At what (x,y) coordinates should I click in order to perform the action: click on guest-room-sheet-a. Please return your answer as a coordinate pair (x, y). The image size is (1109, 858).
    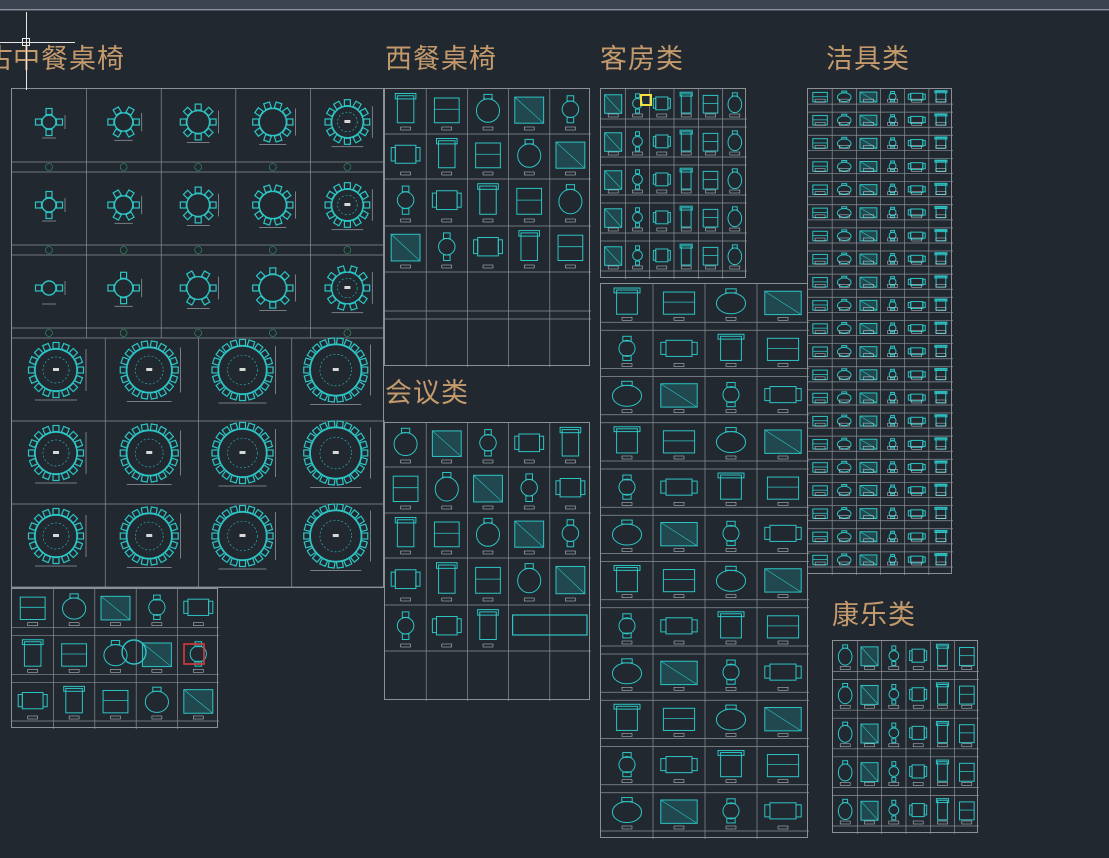
    Looking at the image, I should click on (673, 183).